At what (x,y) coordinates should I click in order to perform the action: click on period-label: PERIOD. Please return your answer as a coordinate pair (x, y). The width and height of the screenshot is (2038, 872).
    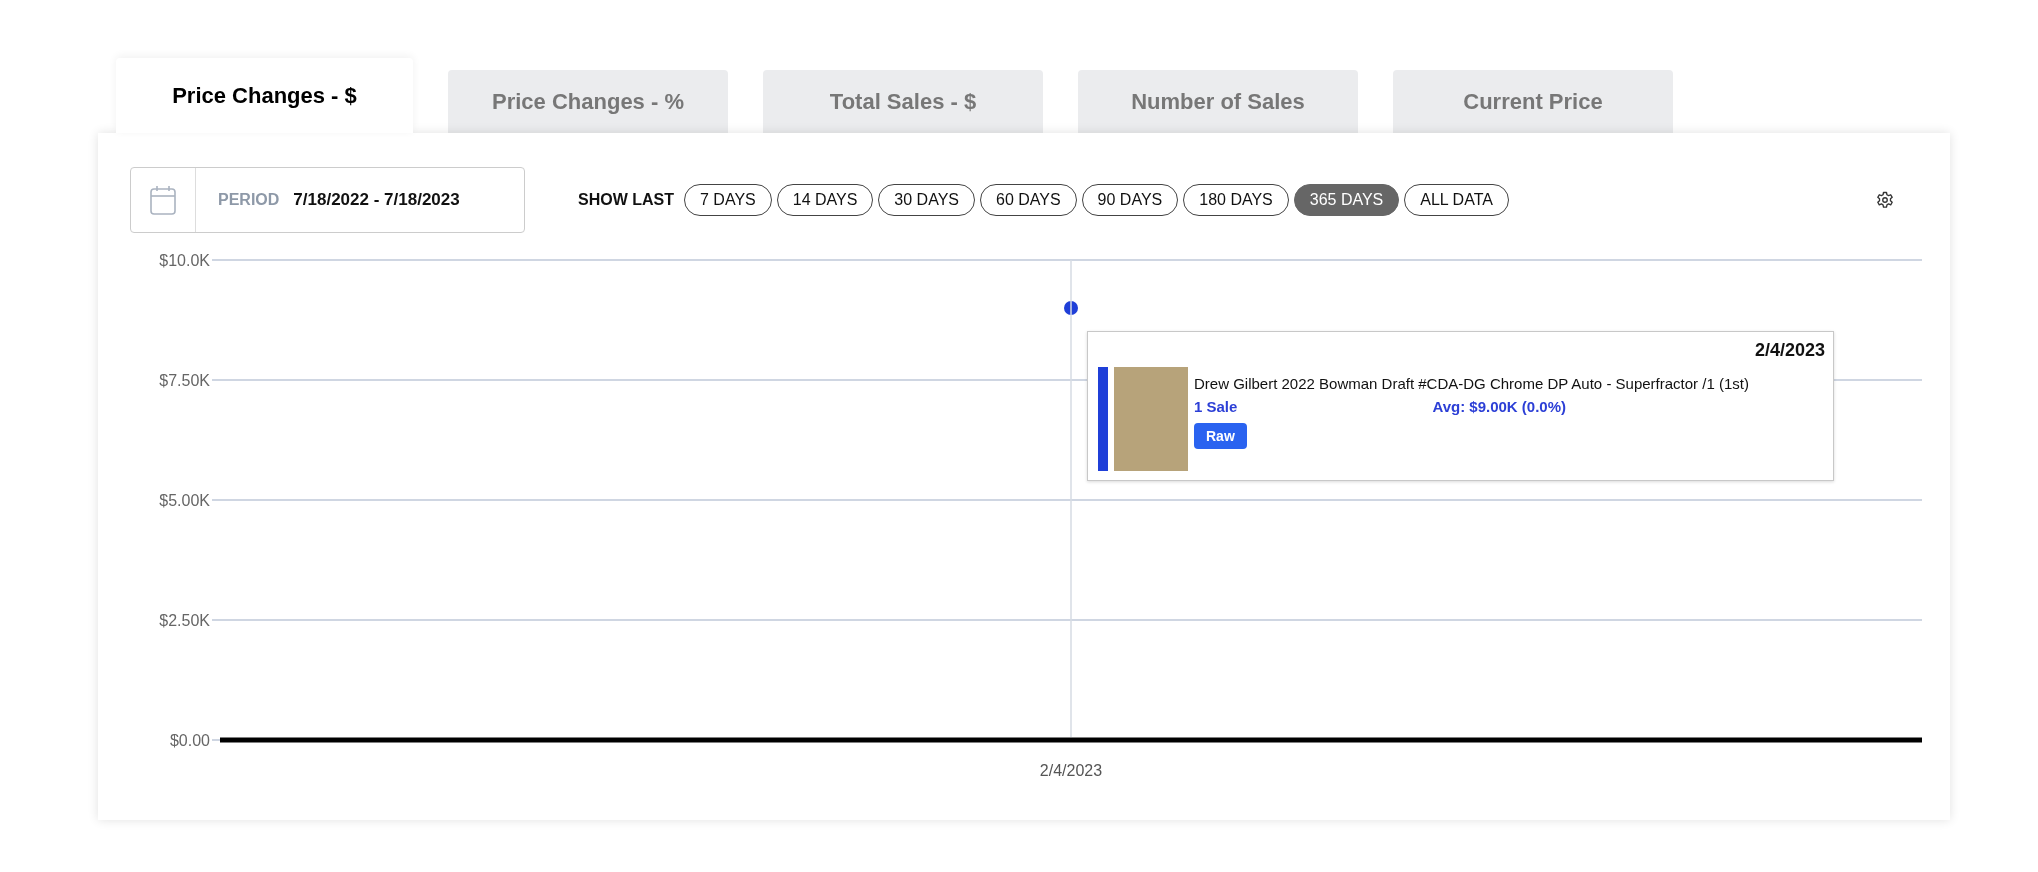
    Looking at the image, I should click on (249, 200).